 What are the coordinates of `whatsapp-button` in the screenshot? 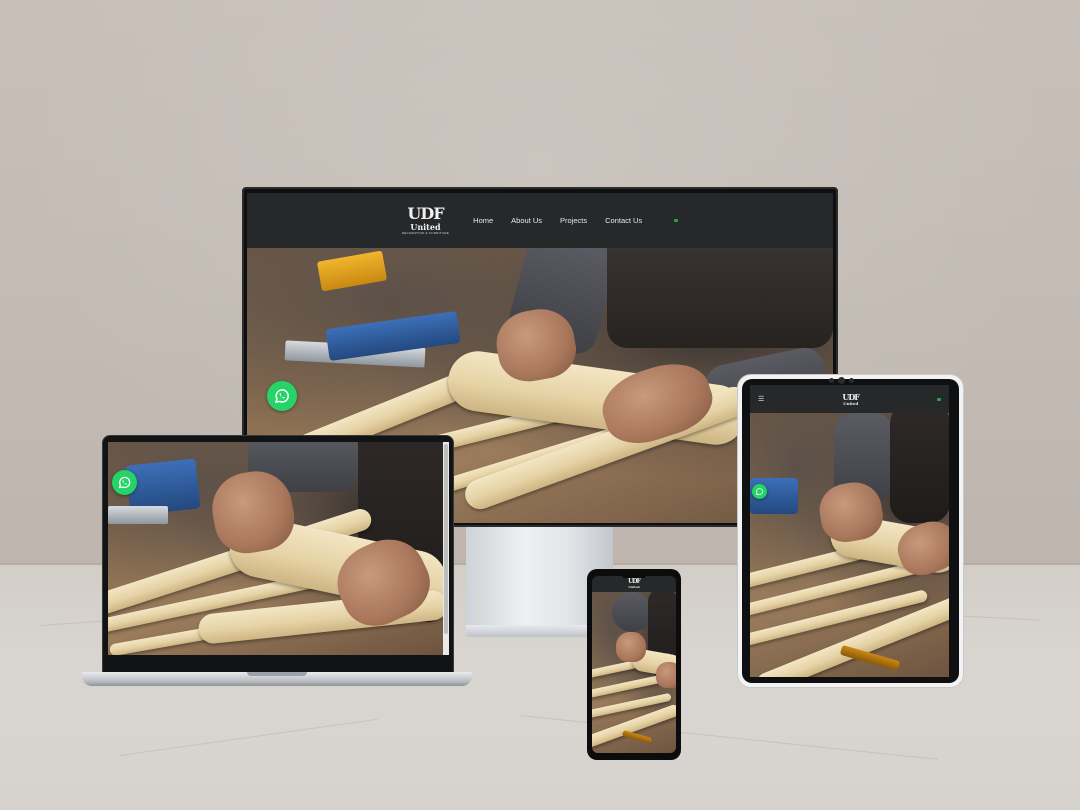 It's located at (282, 396).